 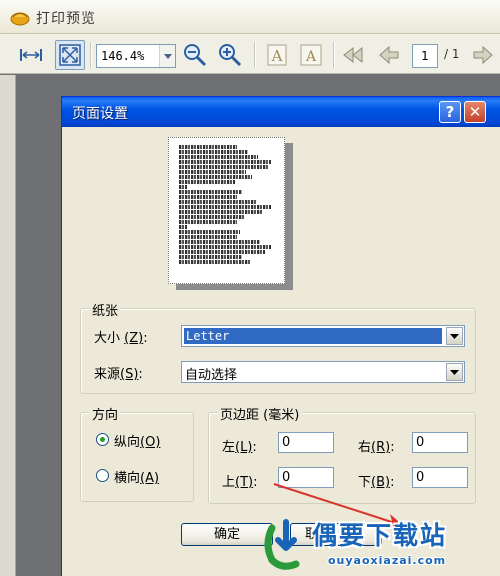 I want to click on zoom-out-button, so click(x=195, y=55).